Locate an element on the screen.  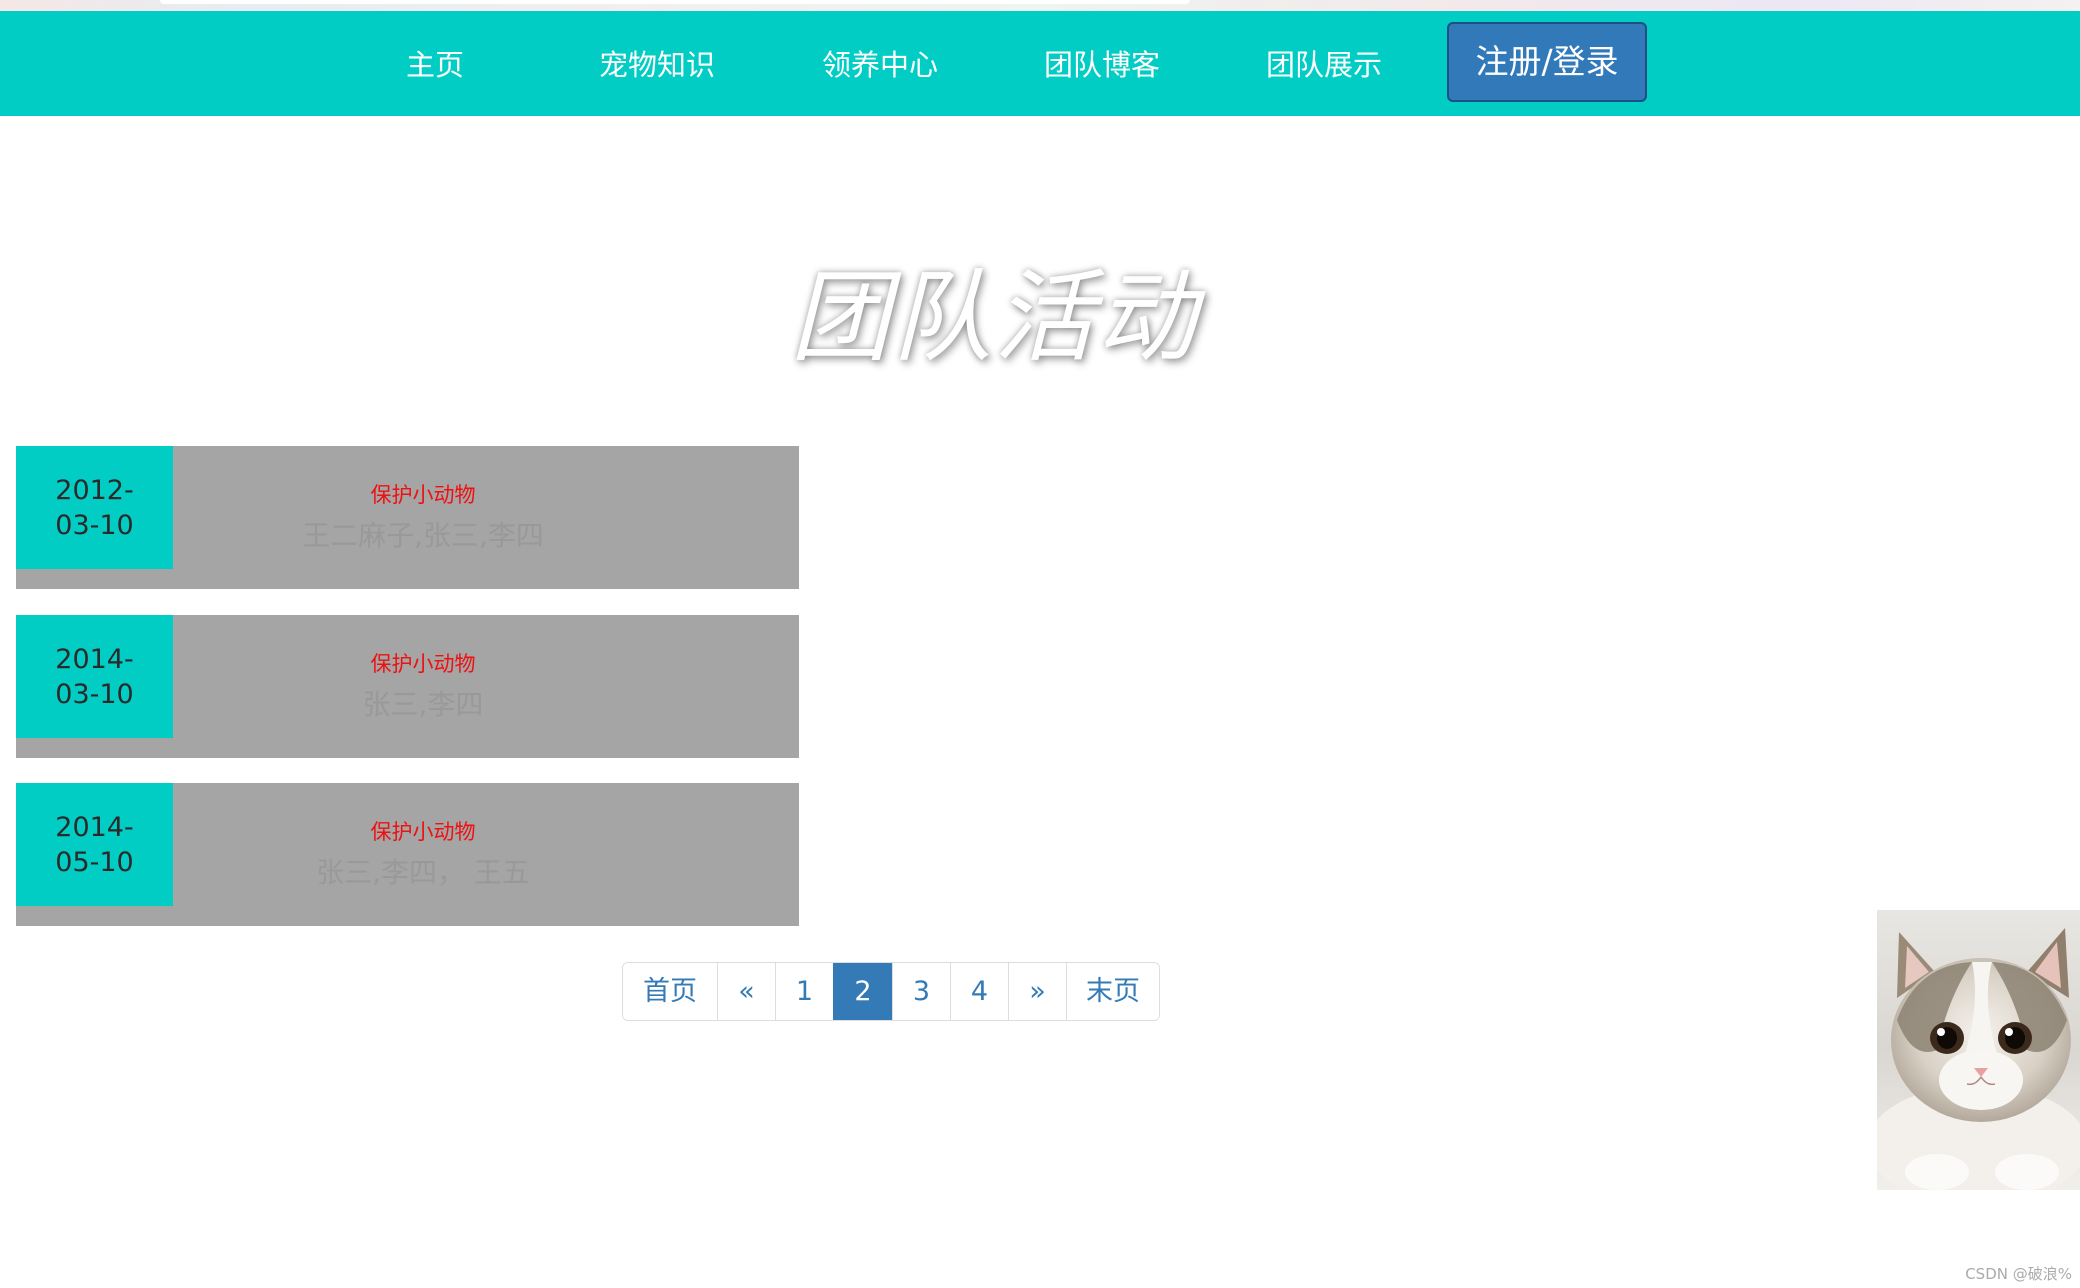
nav-item-home: 主页 is located at coordinates (435, 63).